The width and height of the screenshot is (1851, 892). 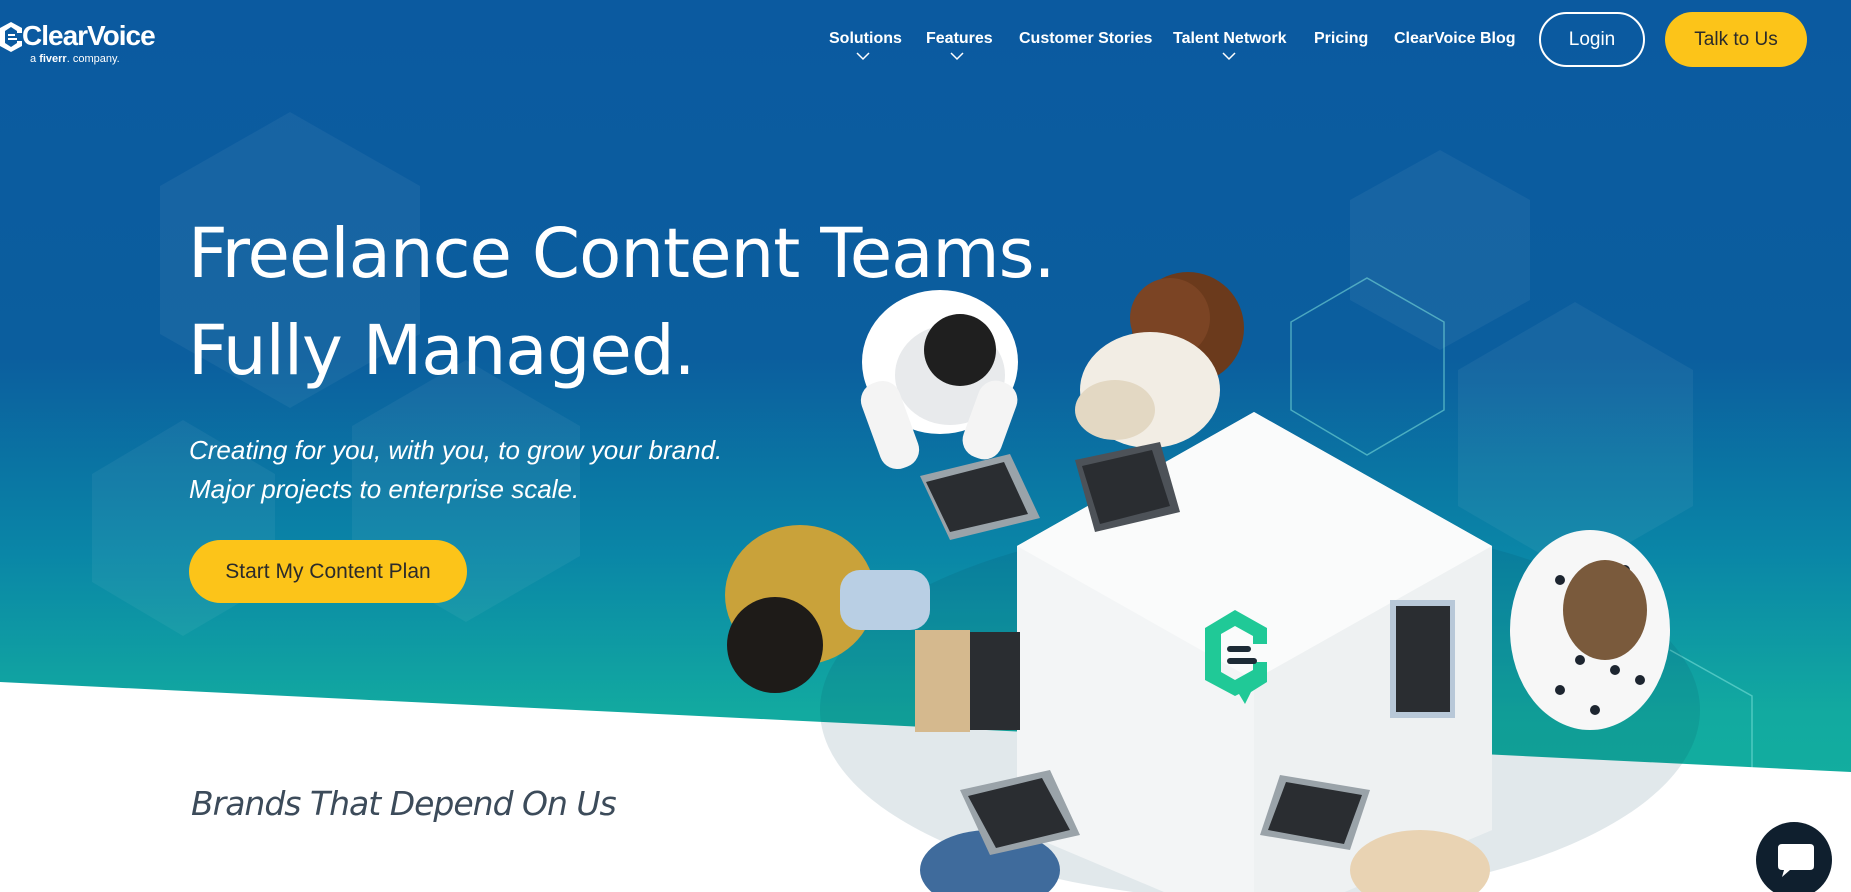 What do you see at coordinates (1455, 39) in the screenshot?
I see `nav-item-blog: ClearVoice Blog` at bounding box center [1455, 39].